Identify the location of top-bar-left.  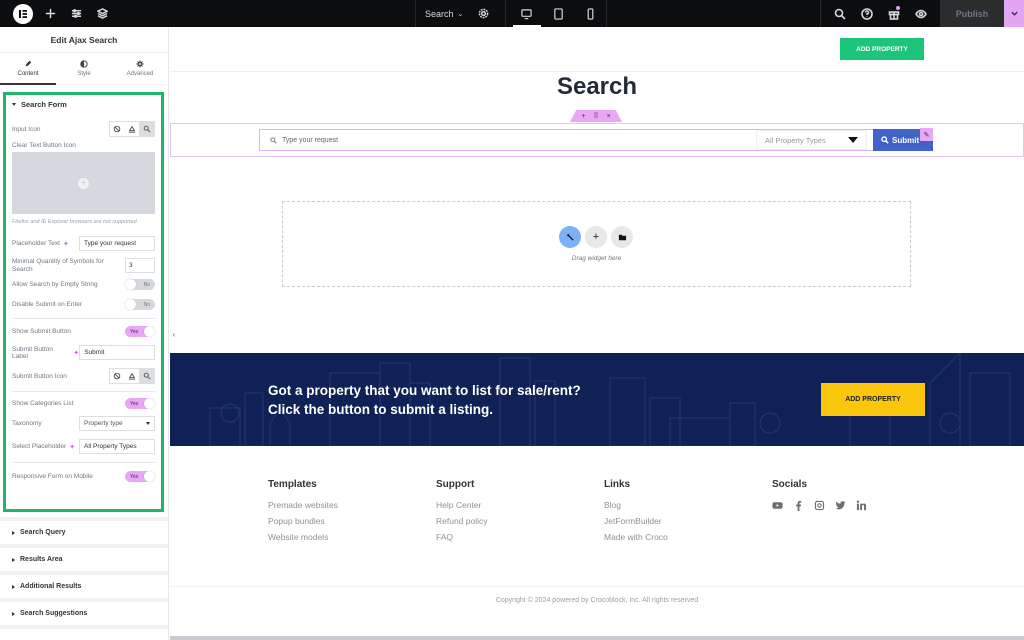
(208, 13).